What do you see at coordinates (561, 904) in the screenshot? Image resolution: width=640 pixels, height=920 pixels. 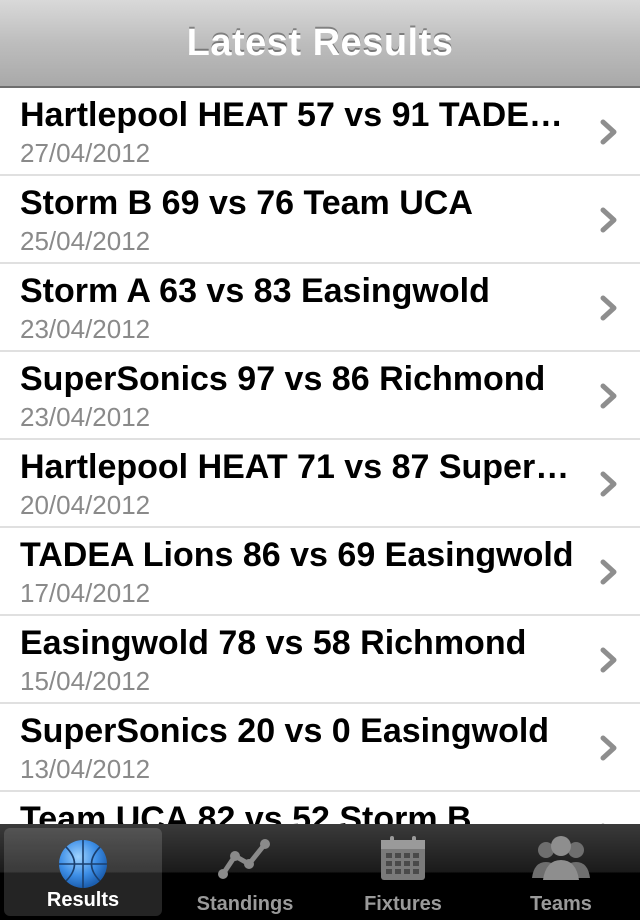 I see `tab-label: Teams` at bounding box center [561, 904].